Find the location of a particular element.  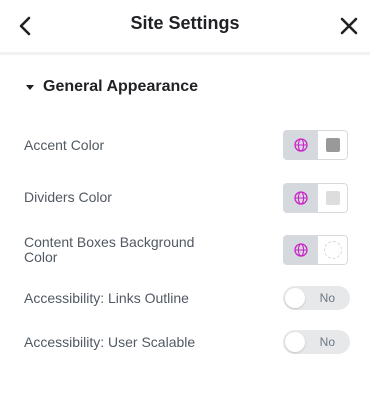

accent-color-picker is located at coordinates (333, 145).